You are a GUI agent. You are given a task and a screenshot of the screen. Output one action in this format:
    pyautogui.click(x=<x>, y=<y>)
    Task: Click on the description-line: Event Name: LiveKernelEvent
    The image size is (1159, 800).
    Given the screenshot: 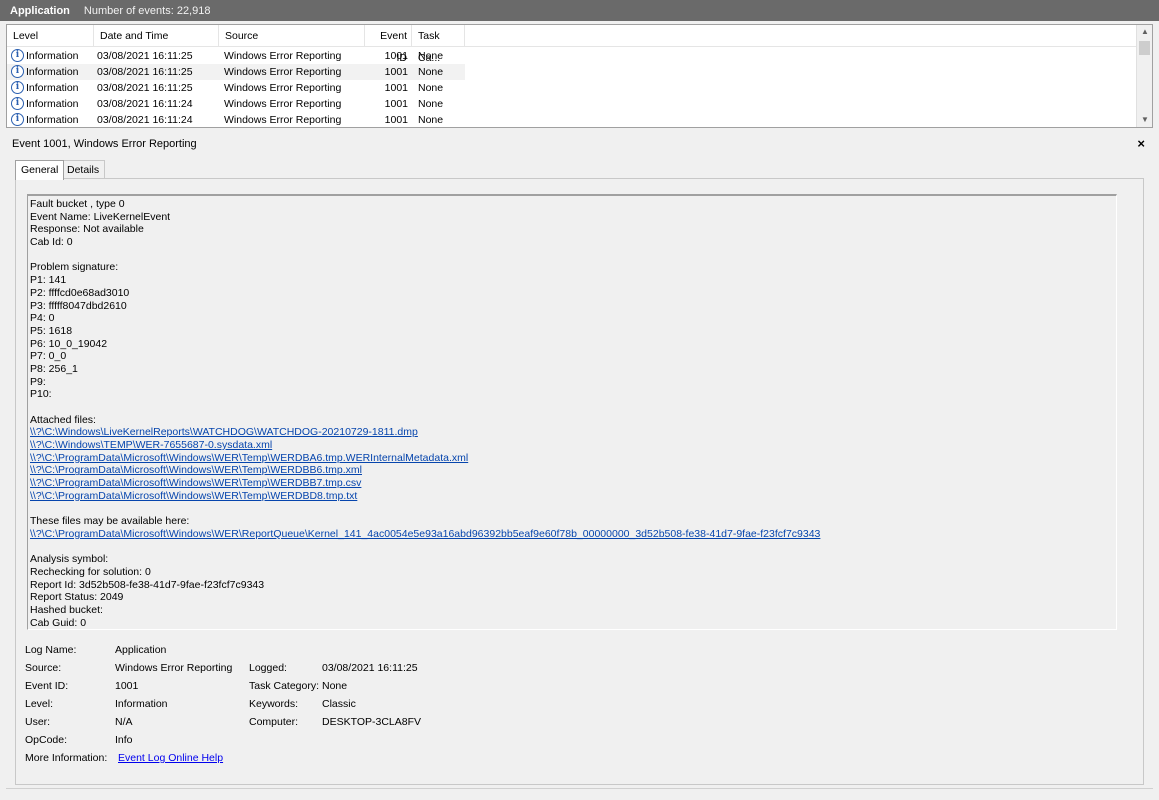 What is the action you would take?
    pyautogui.click(x=100, y=216)
    